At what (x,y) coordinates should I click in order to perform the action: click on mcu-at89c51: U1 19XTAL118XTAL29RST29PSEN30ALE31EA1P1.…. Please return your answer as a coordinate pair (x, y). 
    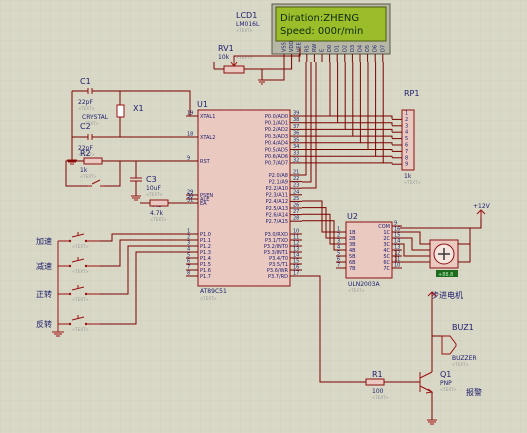
    Looking at the image, I should click on (244, 200).